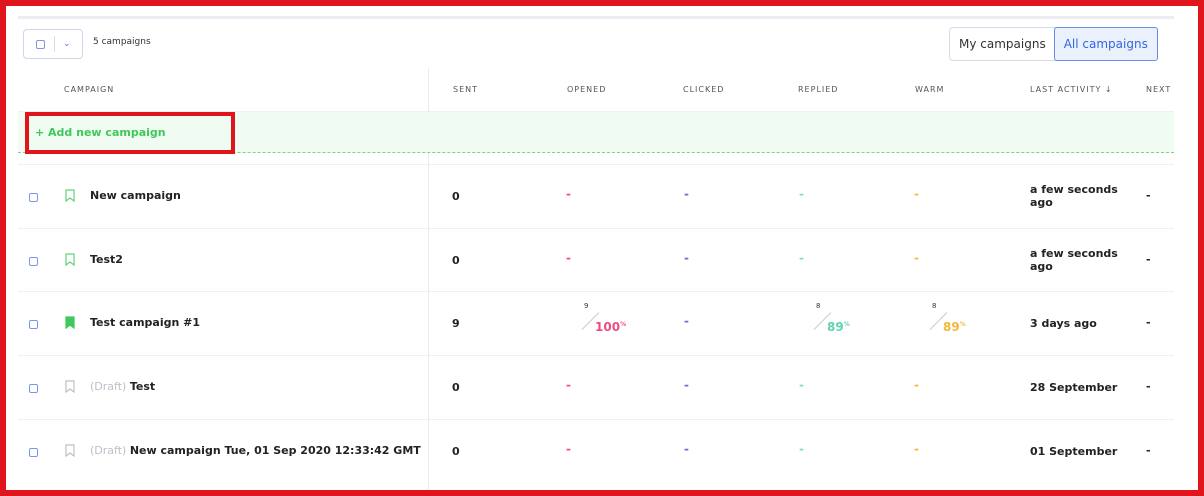 The image size is (1204, 496). I want to click on campaign-name-text: New campaign, so click(135, 195).